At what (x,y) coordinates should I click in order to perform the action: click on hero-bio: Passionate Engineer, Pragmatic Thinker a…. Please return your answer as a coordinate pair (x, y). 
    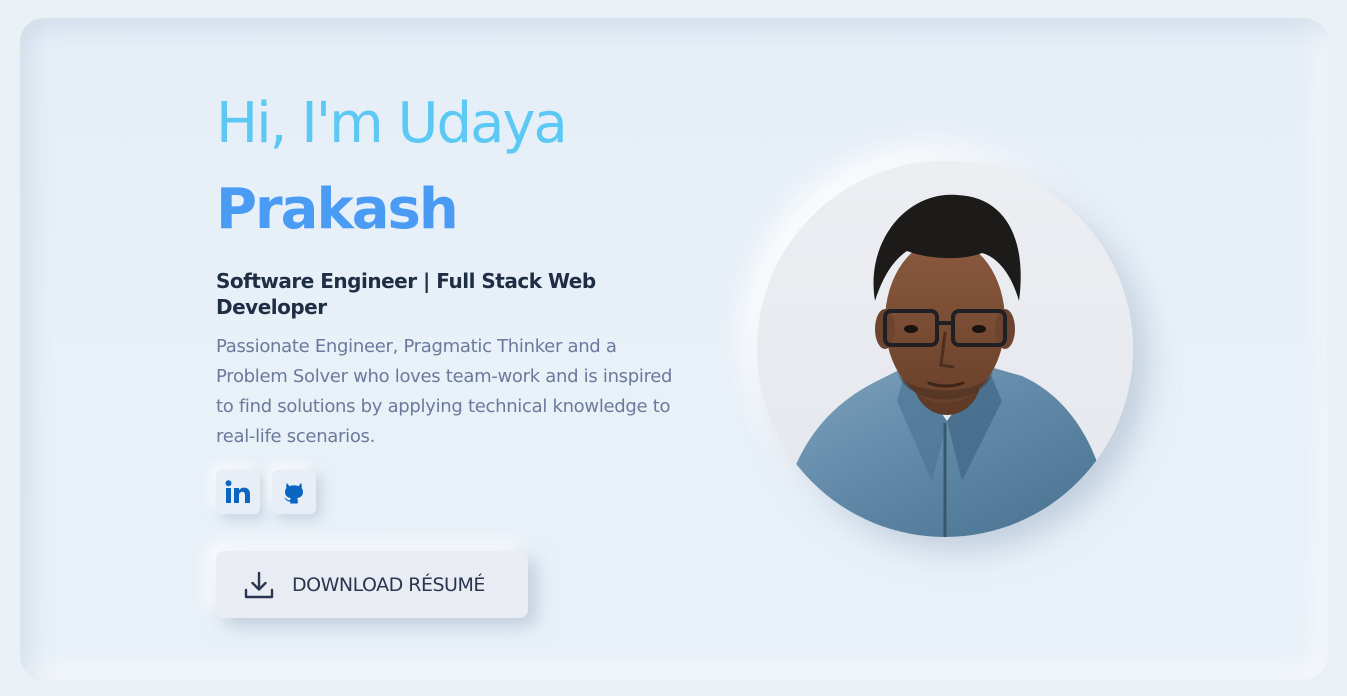
    Looking at the image, I should click on (444, 391).